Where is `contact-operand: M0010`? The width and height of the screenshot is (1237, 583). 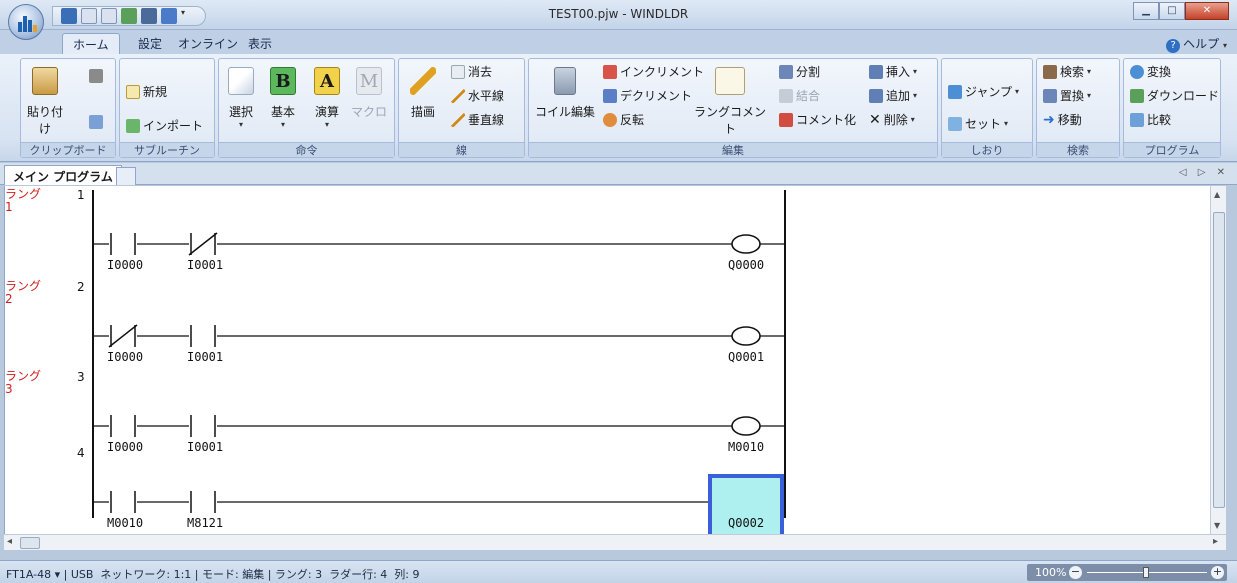
contact-operand: M0010 is located at coordinates (125, 523).